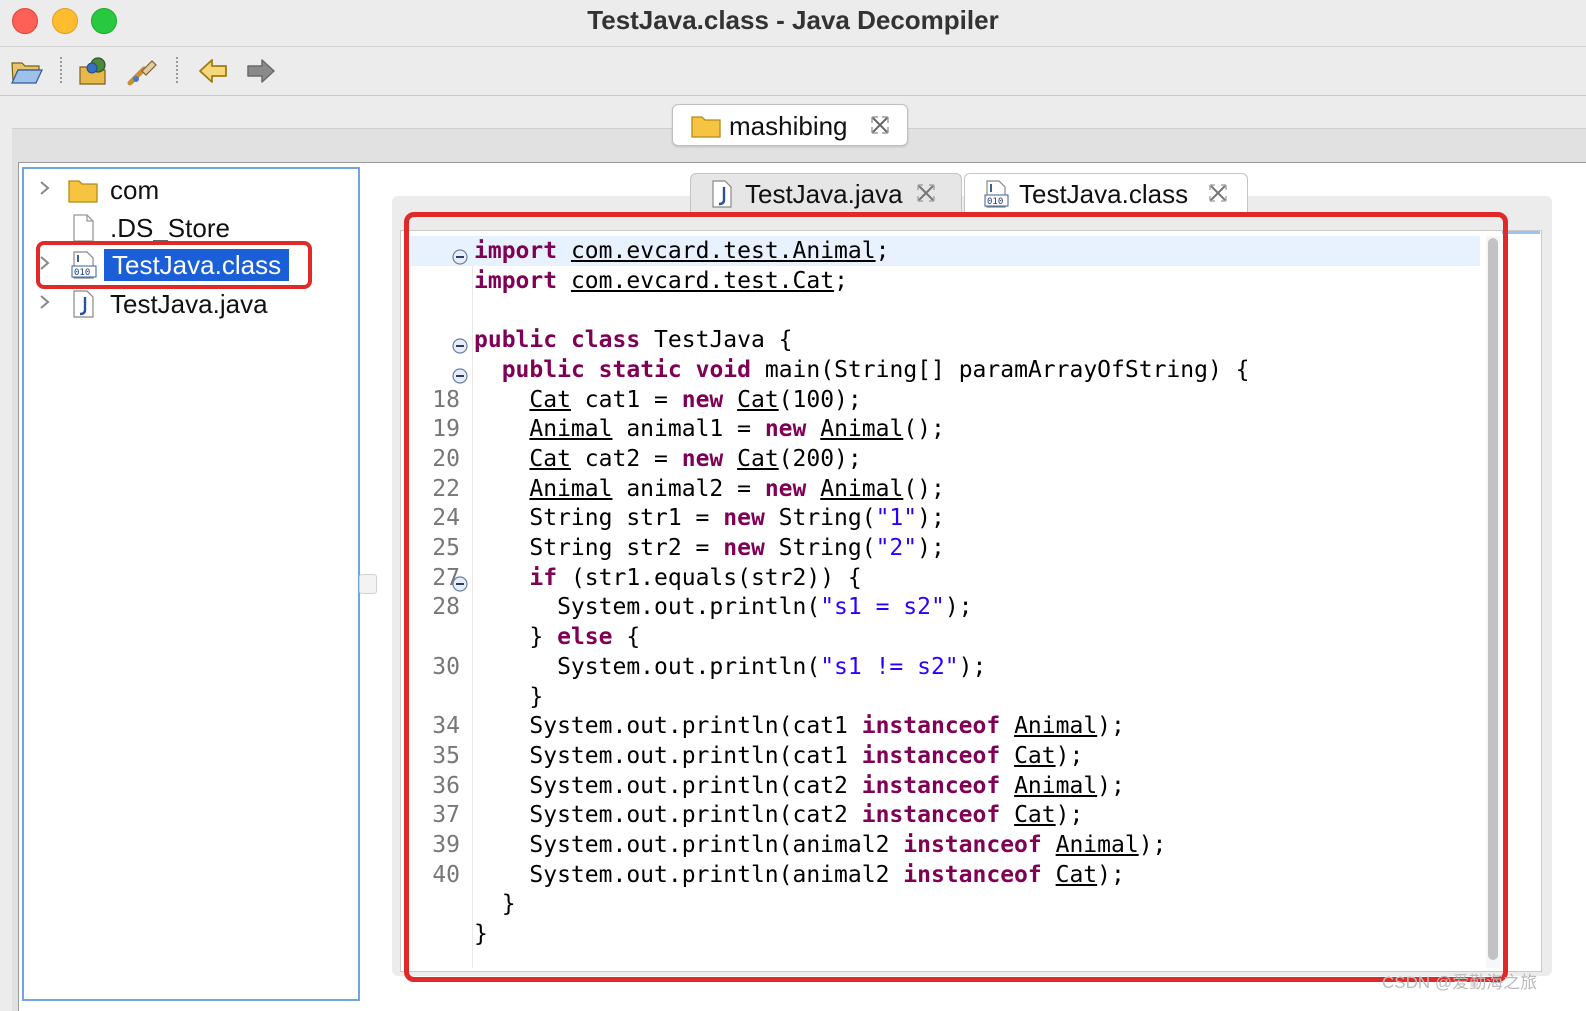  I want to click on tree-item-label: TestJava.java, so click(189, 304).